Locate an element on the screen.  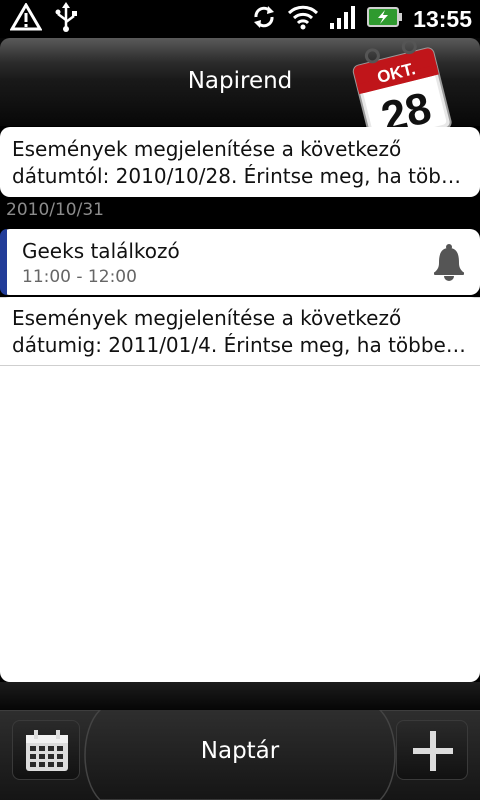
usb-icon is located at coordinates (66, 19).